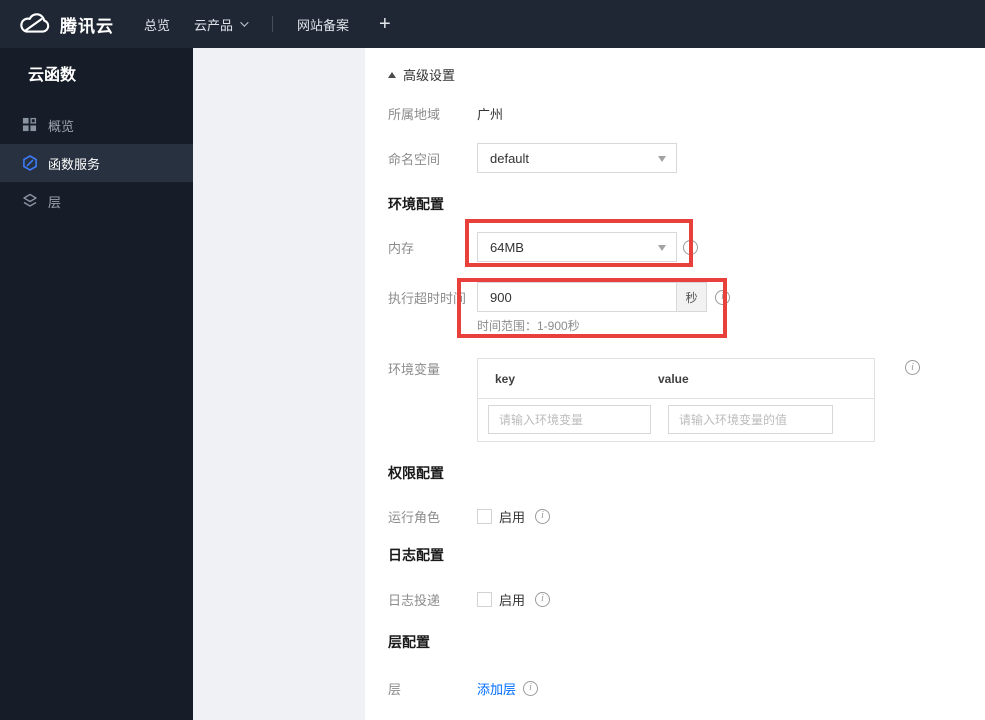  Describe the element at coordinates (74, 164) in the screenshot. I see `sidebar-item-label: 函数服务` at that location.